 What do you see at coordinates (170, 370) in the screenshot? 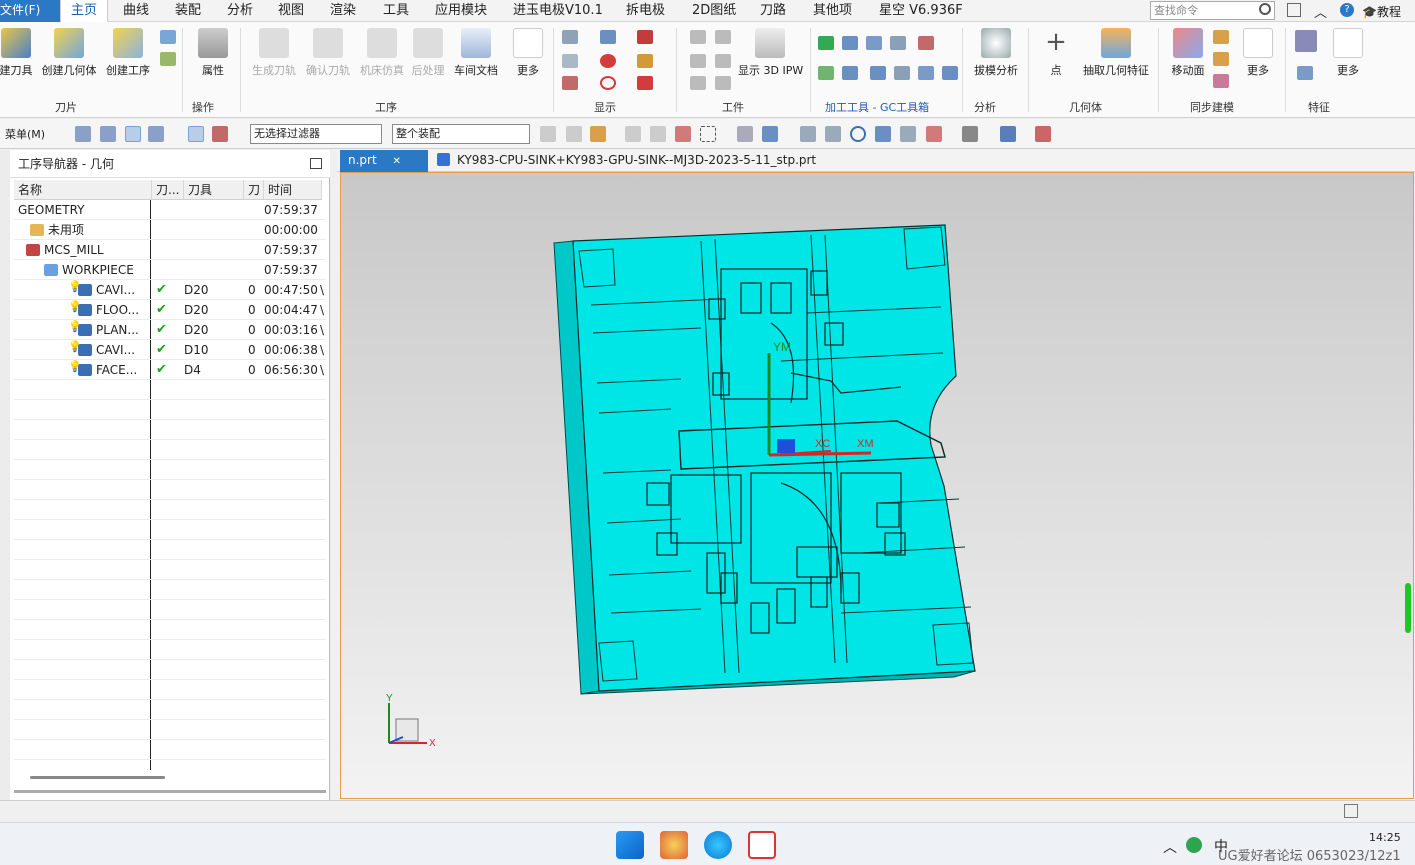
I see `table-row: 💡 FACE... ✔ D4 0 06:56:30 \` at bounding box center [170, 370].